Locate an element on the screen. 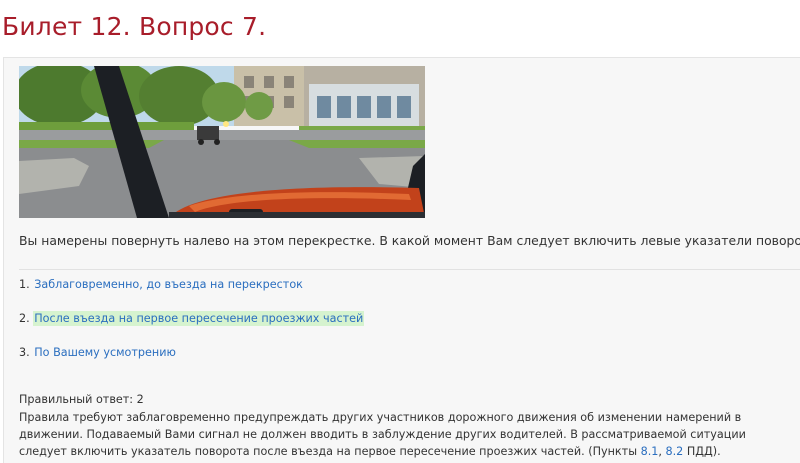 The image size is (800, 463). explanation-suffix: ПДД). is located at coordinates (702, 451).